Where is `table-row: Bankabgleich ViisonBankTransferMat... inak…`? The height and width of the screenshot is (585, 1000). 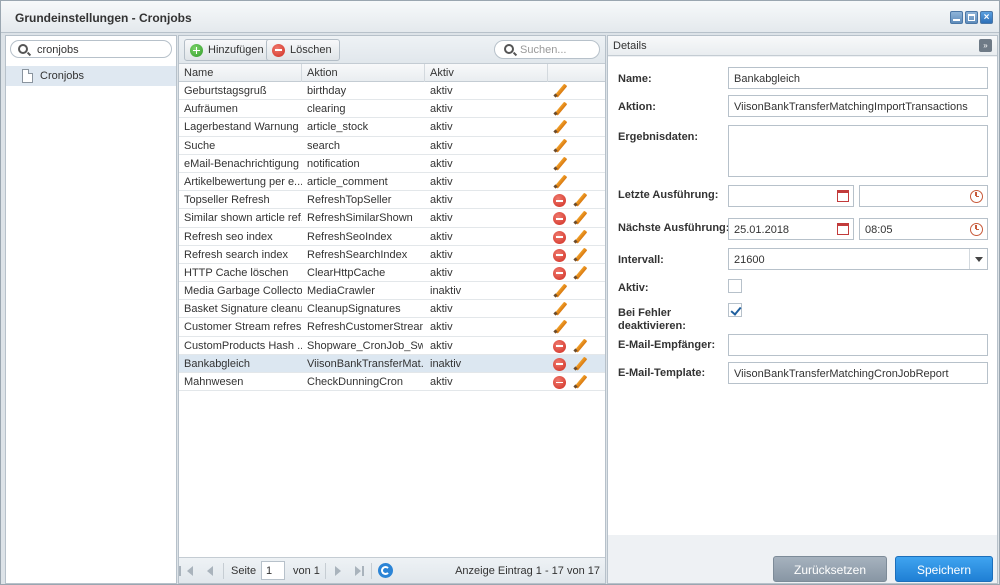
table-row: Bankabgleich ViisonBankTransferMat... inak… is located at coordinates (392, 363).